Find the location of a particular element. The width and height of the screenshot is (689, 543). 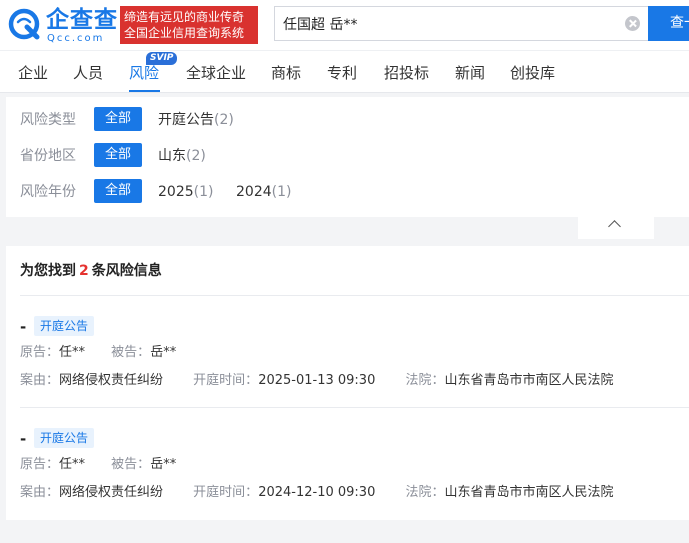

slogan-banner: 缔造有远见的商业传奇 全国企业信用查询系统 is located at coordinates (189, 25).